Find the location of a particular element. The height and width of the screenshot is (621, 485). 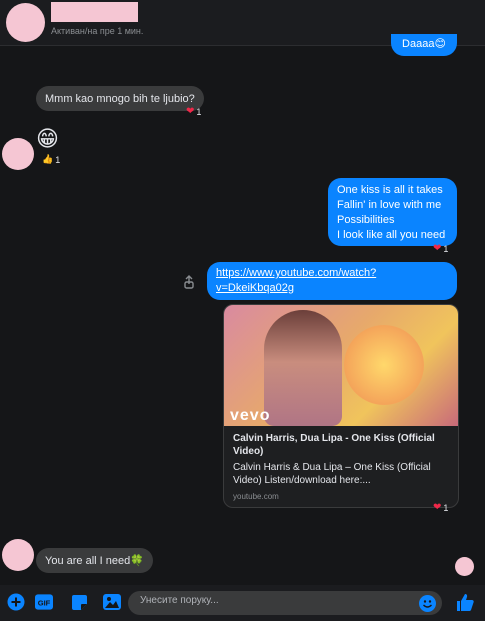

card-domain: youtube.com is located at coordinates (256, 496).